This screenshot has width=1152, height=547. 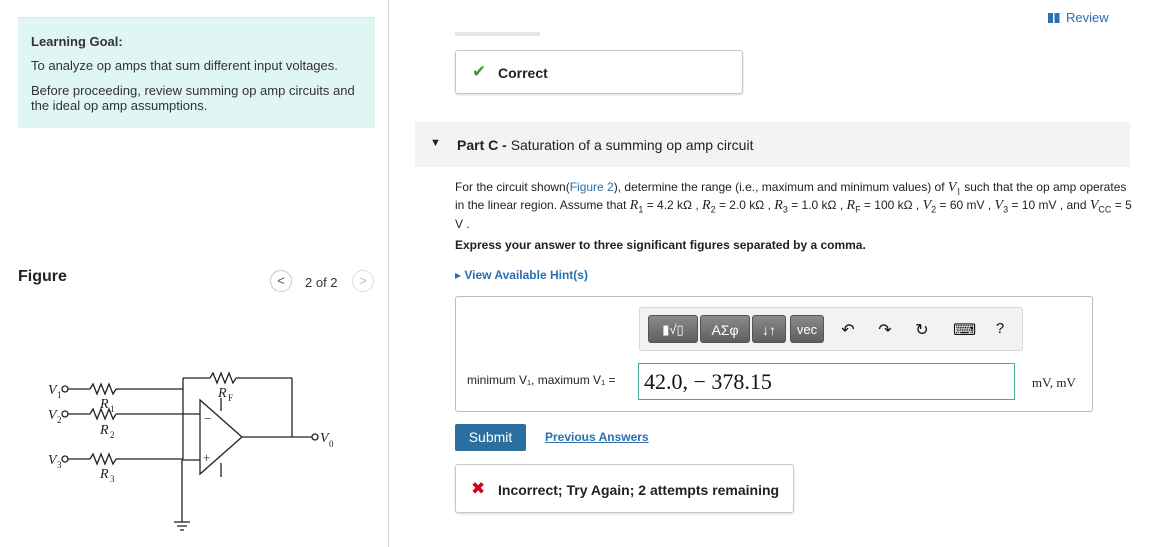 What do you see at coordinates (104, 430) in the screenshot?
I see `r2-label: R` at bounding box center [104, 430].